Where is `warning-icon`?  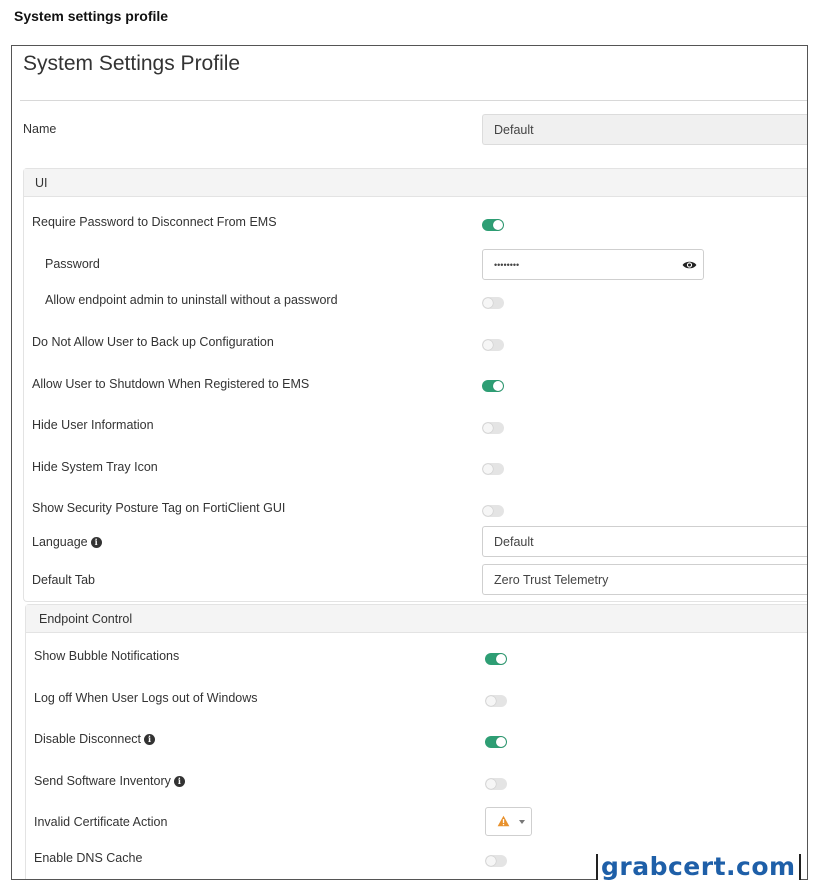
warning-icon is located at coordinates (503, 821).